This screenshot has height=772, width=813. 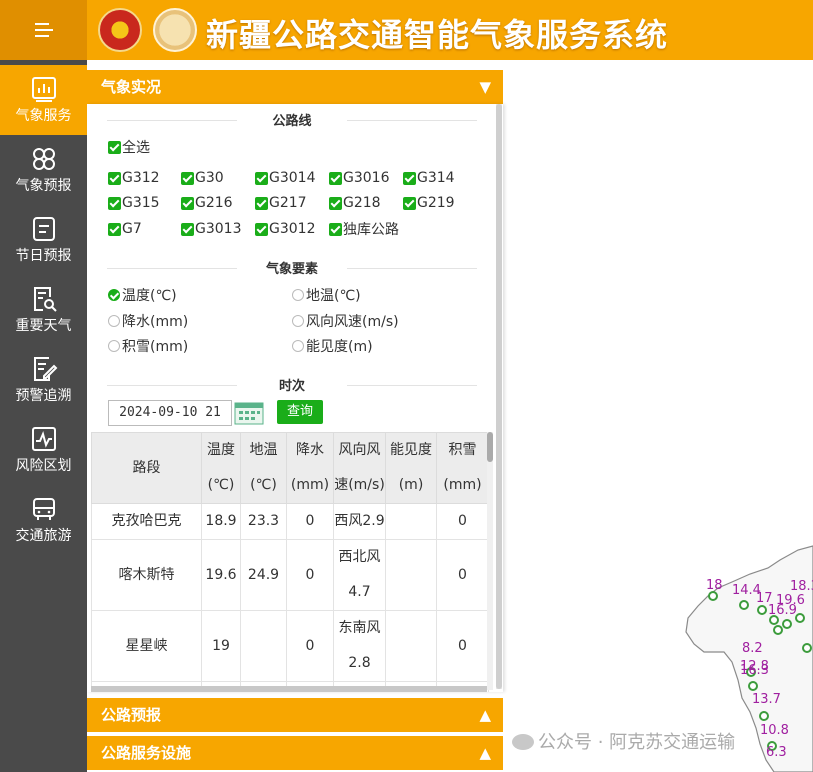 I want to click on time-section-title: 时次, so click(x=292, y=385).